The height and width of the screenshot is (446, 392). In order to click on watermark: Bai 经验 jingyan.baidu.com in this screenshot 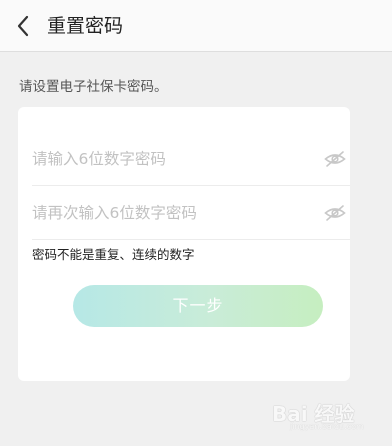, I will do `click(327, 414)`.